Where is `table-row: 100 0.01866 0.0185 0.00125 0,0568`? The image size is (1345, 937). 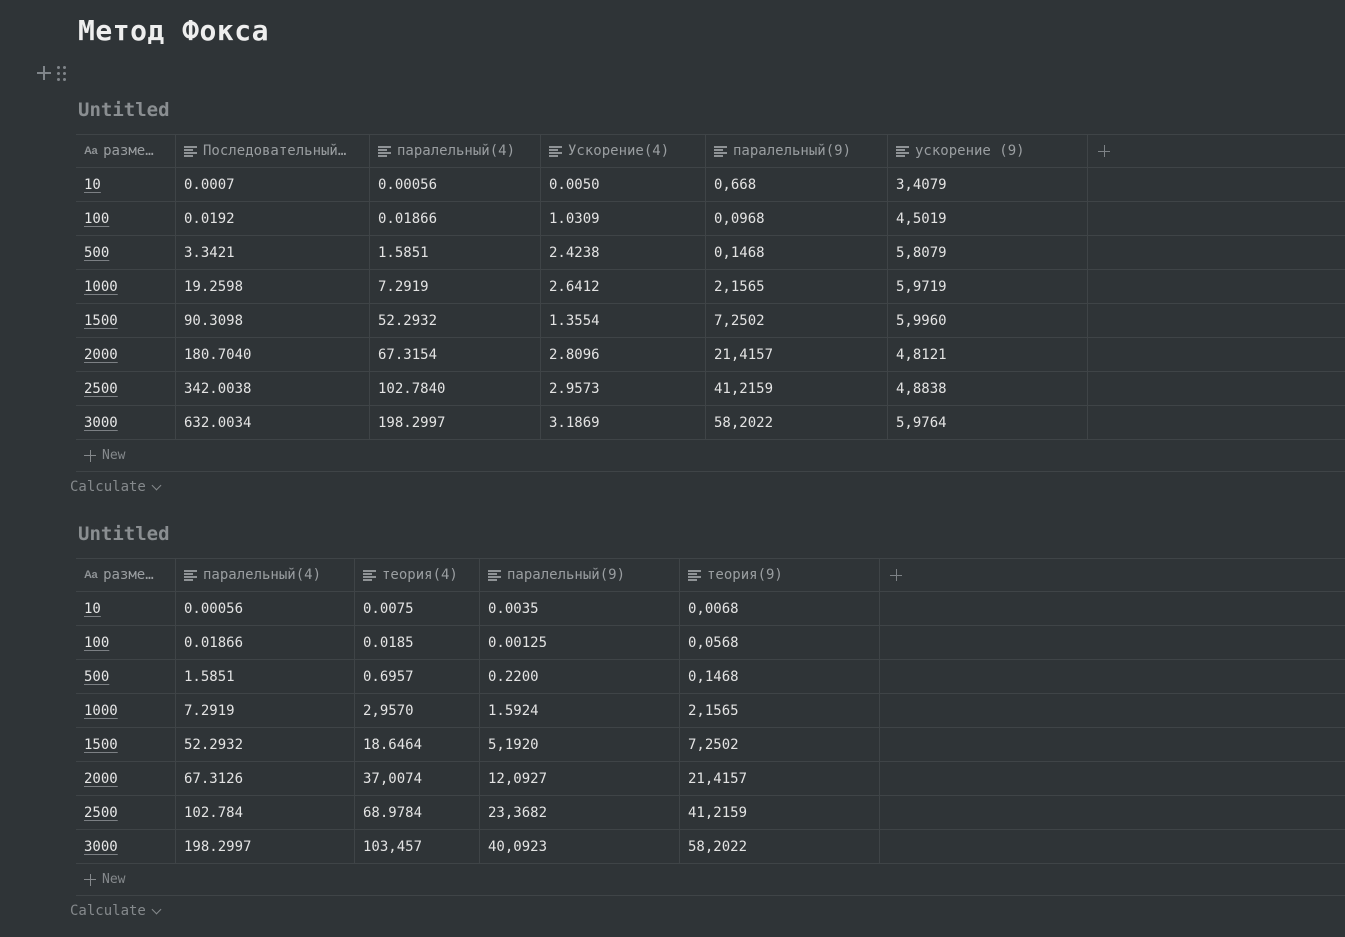 table-row: 100 0.01866 0.0185 0.00125 0,0568 is located at coordinates (710, 643).